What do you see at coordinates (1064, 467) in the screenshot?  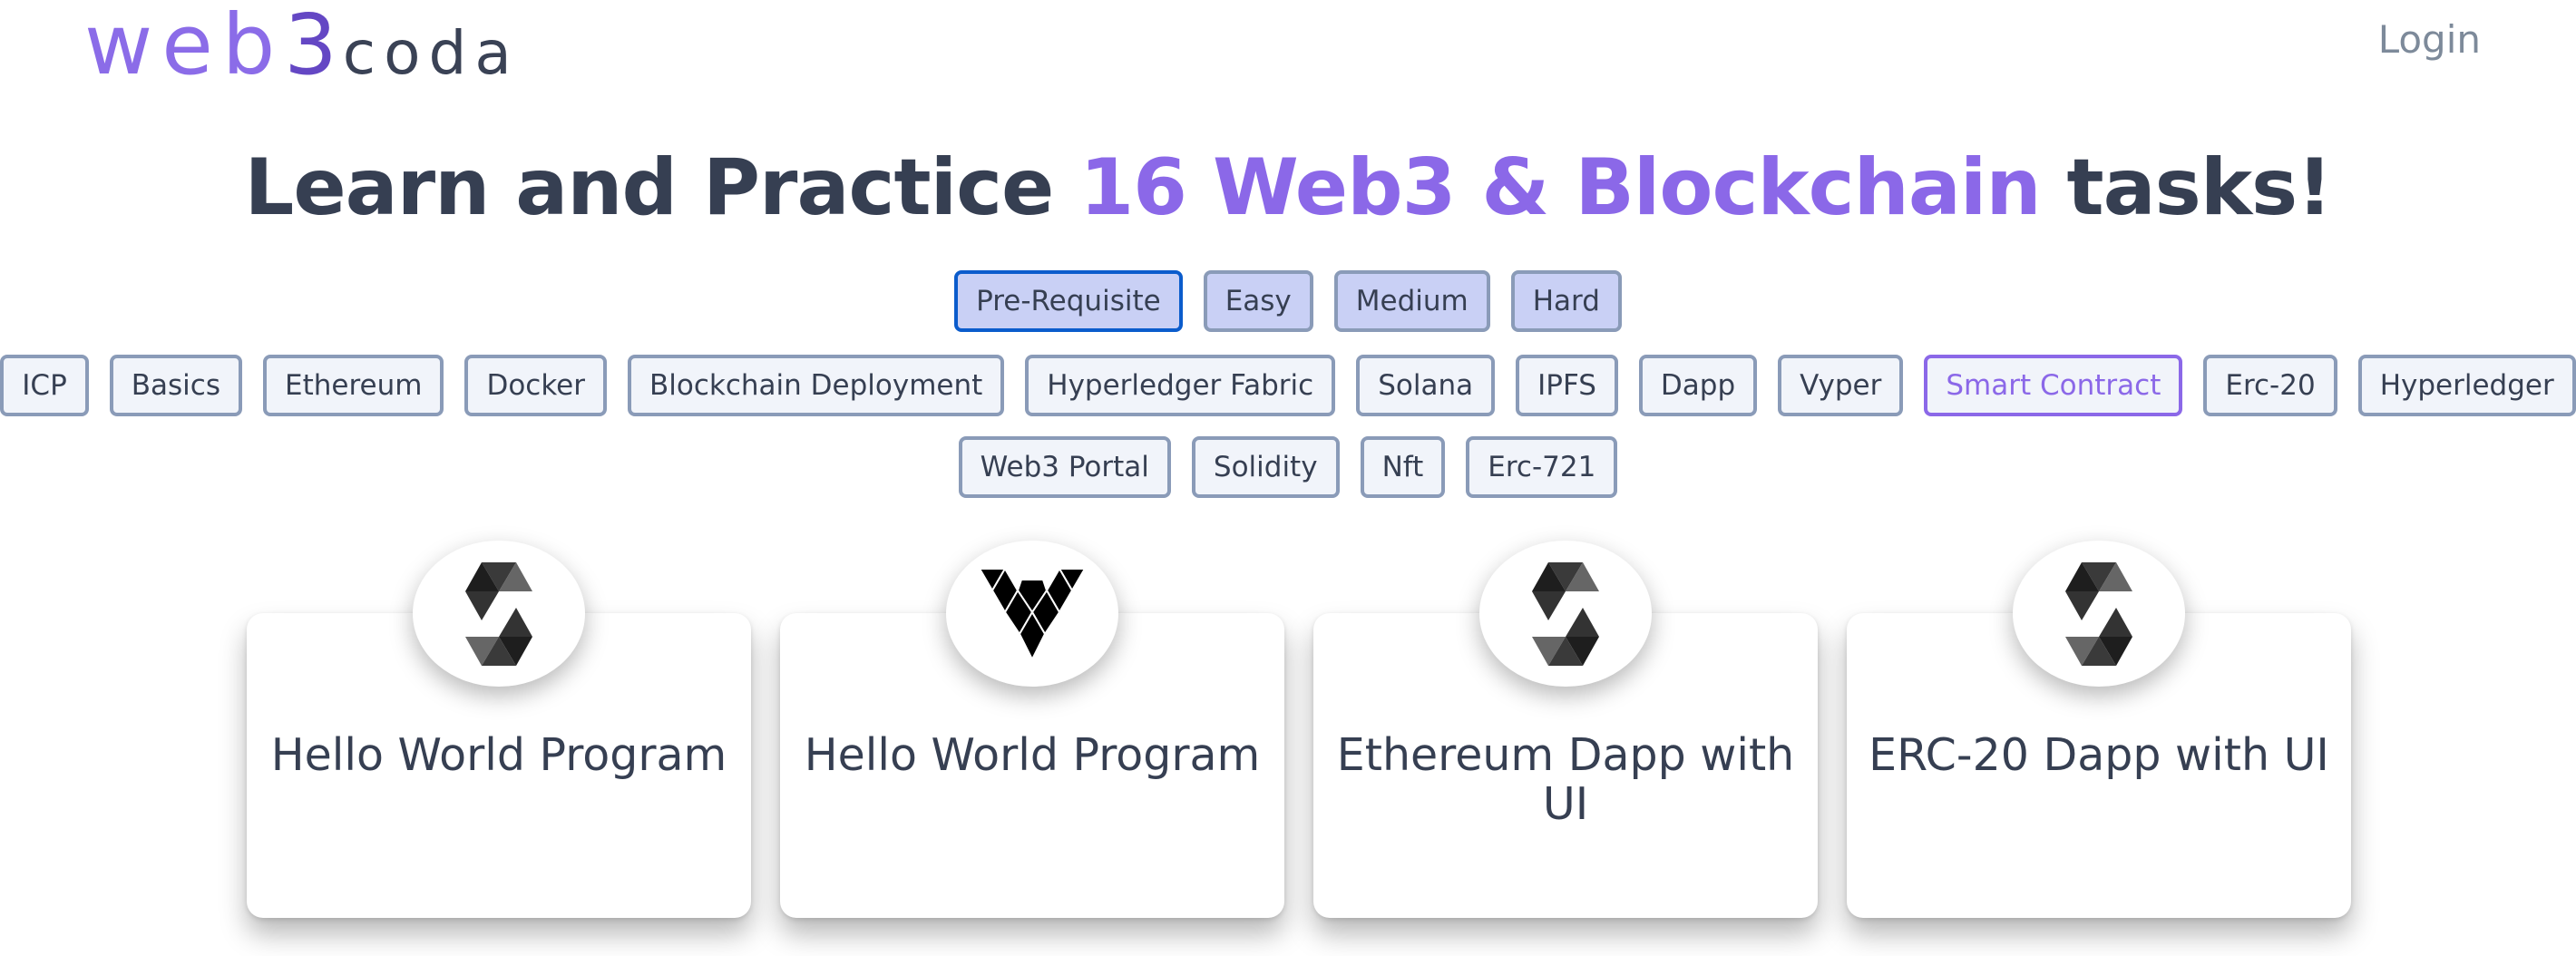 I see `topic-chip: Web3 Portal` at bounding box center [1064, 467].